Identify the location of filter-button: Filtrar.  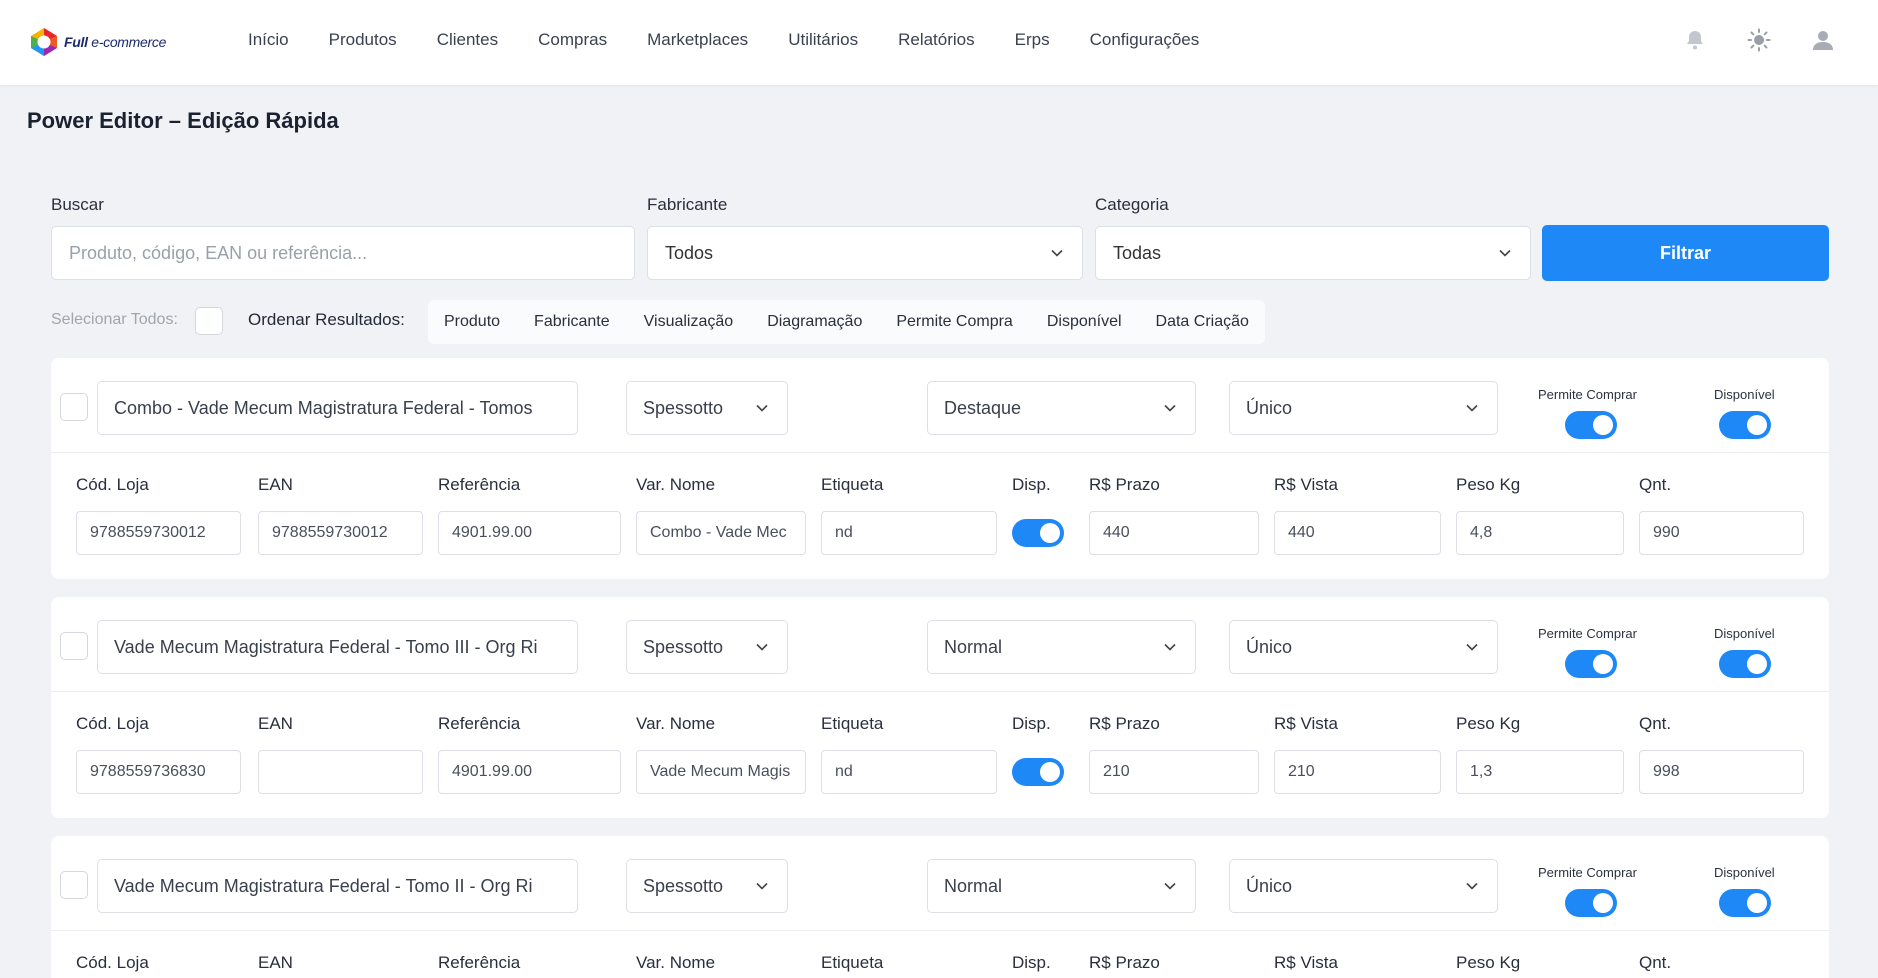
(1685, 253).